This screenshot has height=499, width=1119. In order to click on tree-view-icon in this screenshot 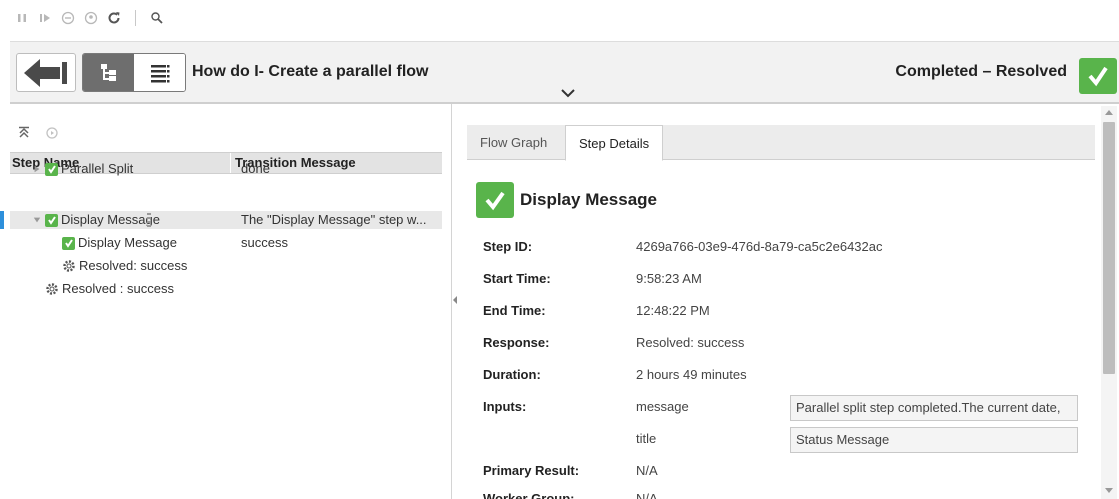, I will do `click(108, 72)`.